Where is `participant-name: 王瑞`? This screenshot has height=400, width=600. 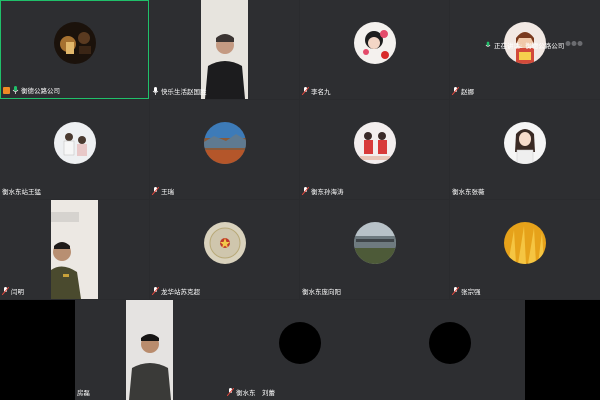
participant-name: 王瑞 is located at coordinates (167, 192).